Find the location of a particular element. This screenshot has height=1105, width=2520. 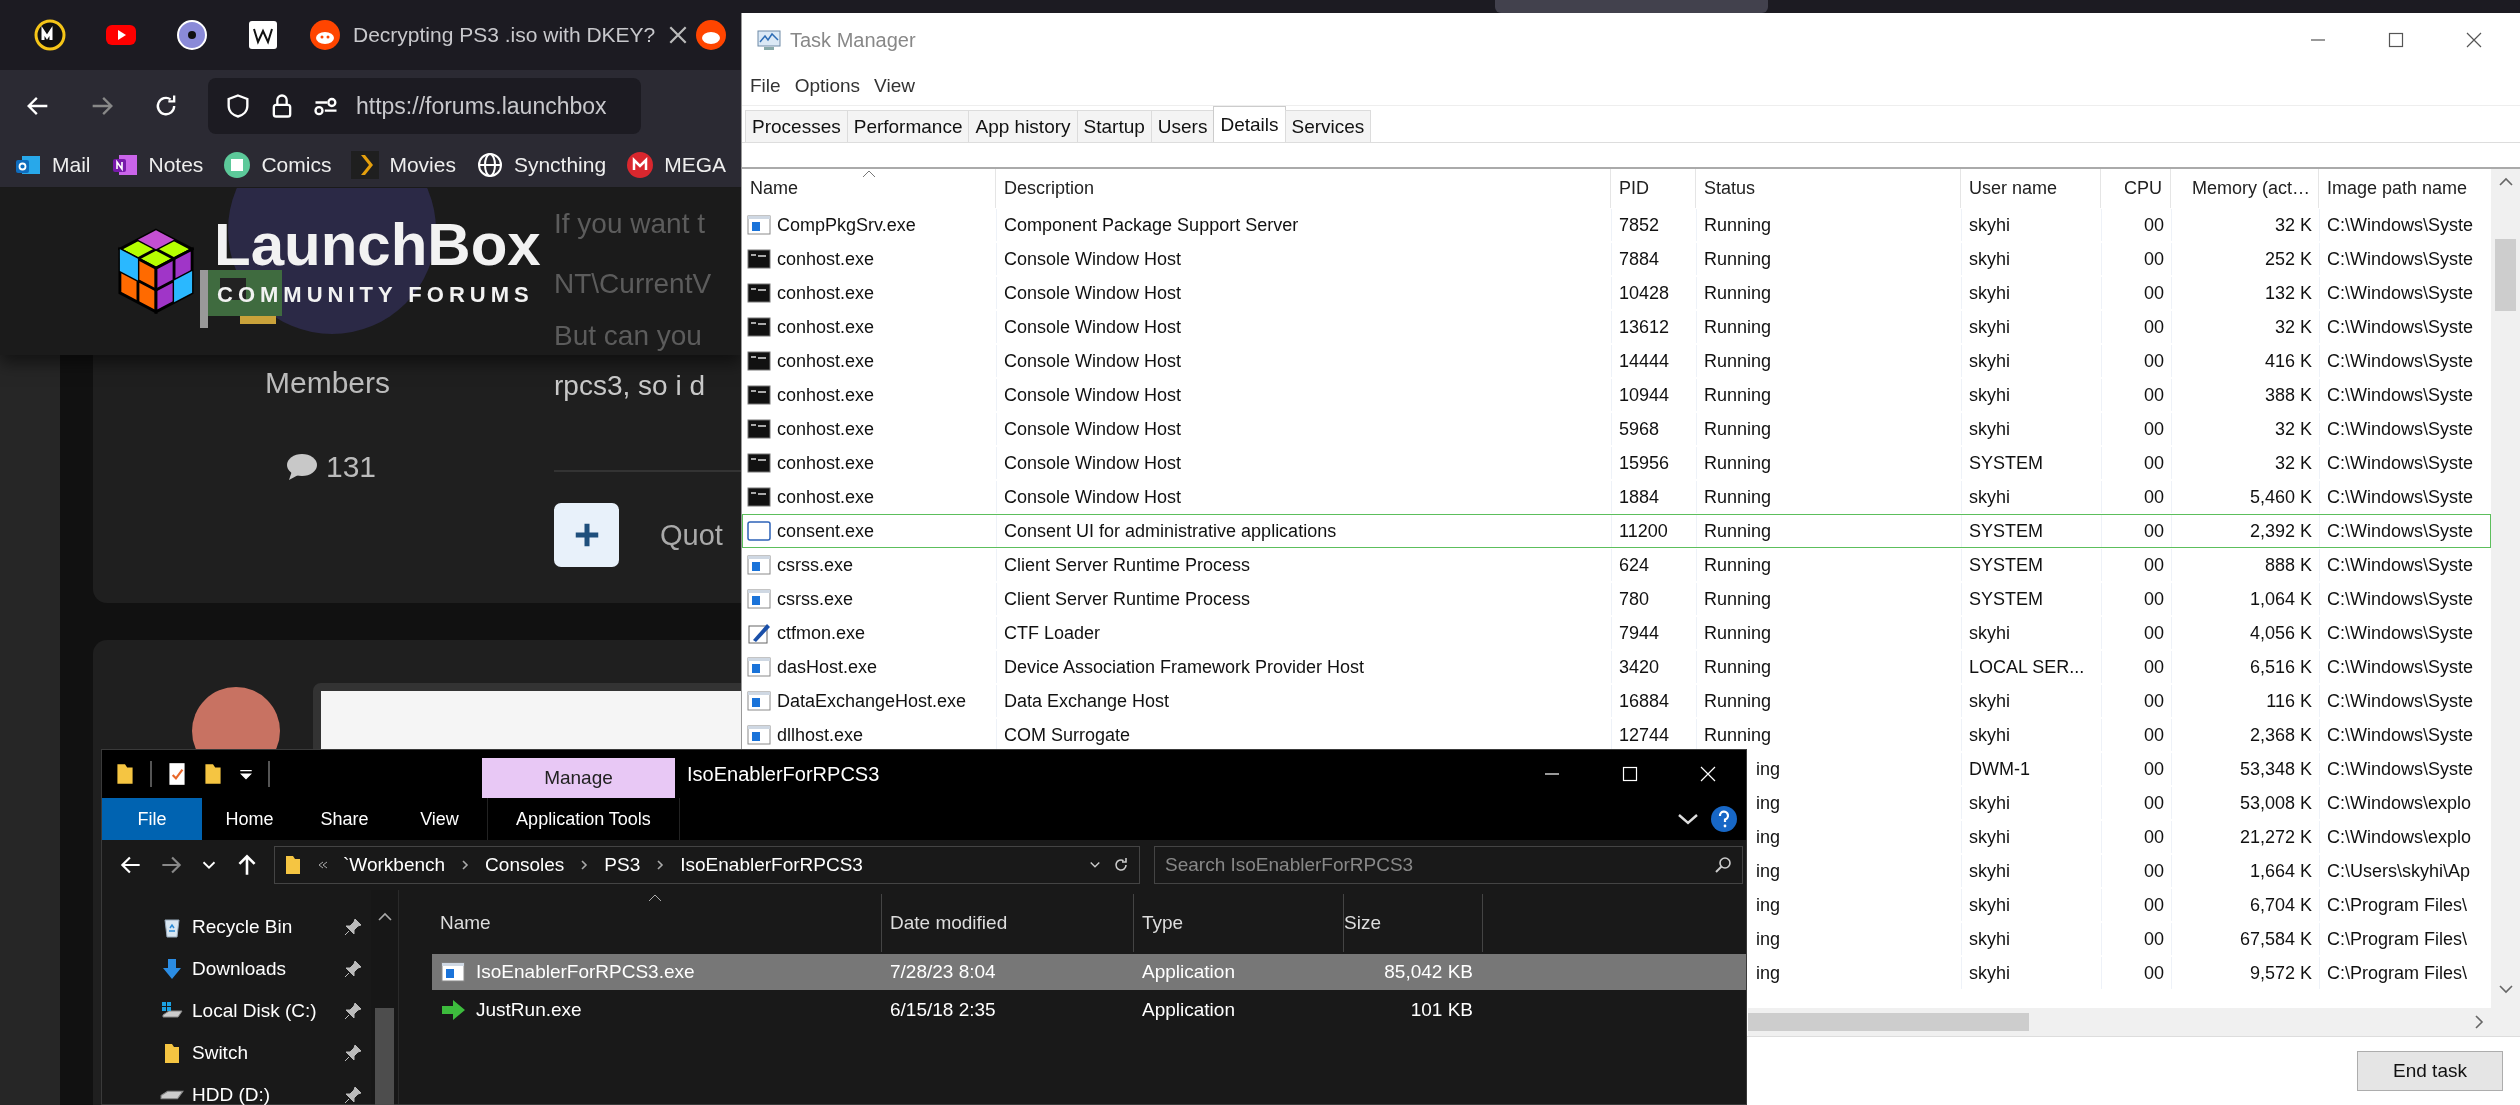

status-cell: ing is located at coordinates (1768, 769).